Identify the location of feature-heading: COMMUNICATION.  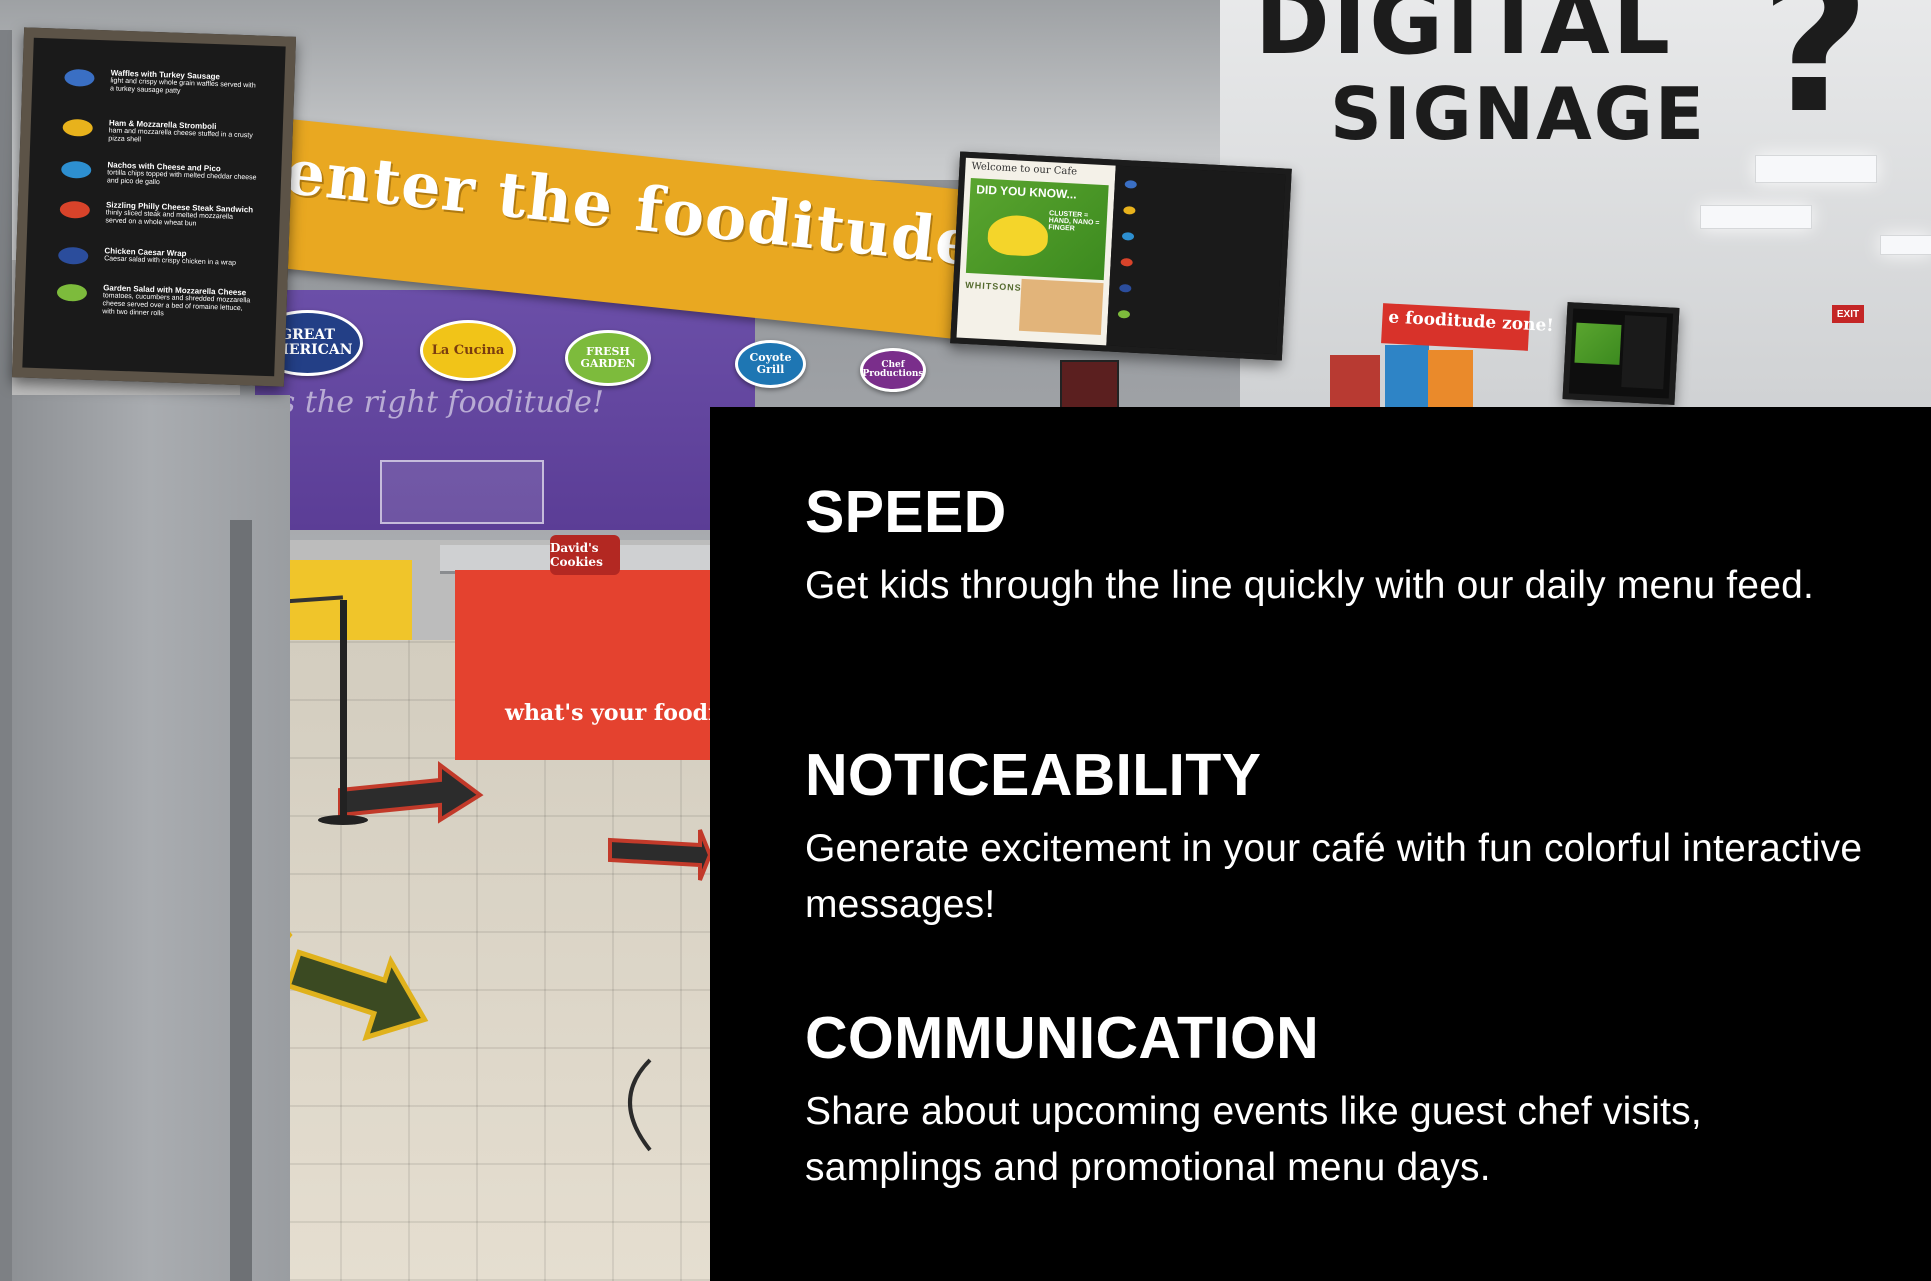
(1062, 1038).